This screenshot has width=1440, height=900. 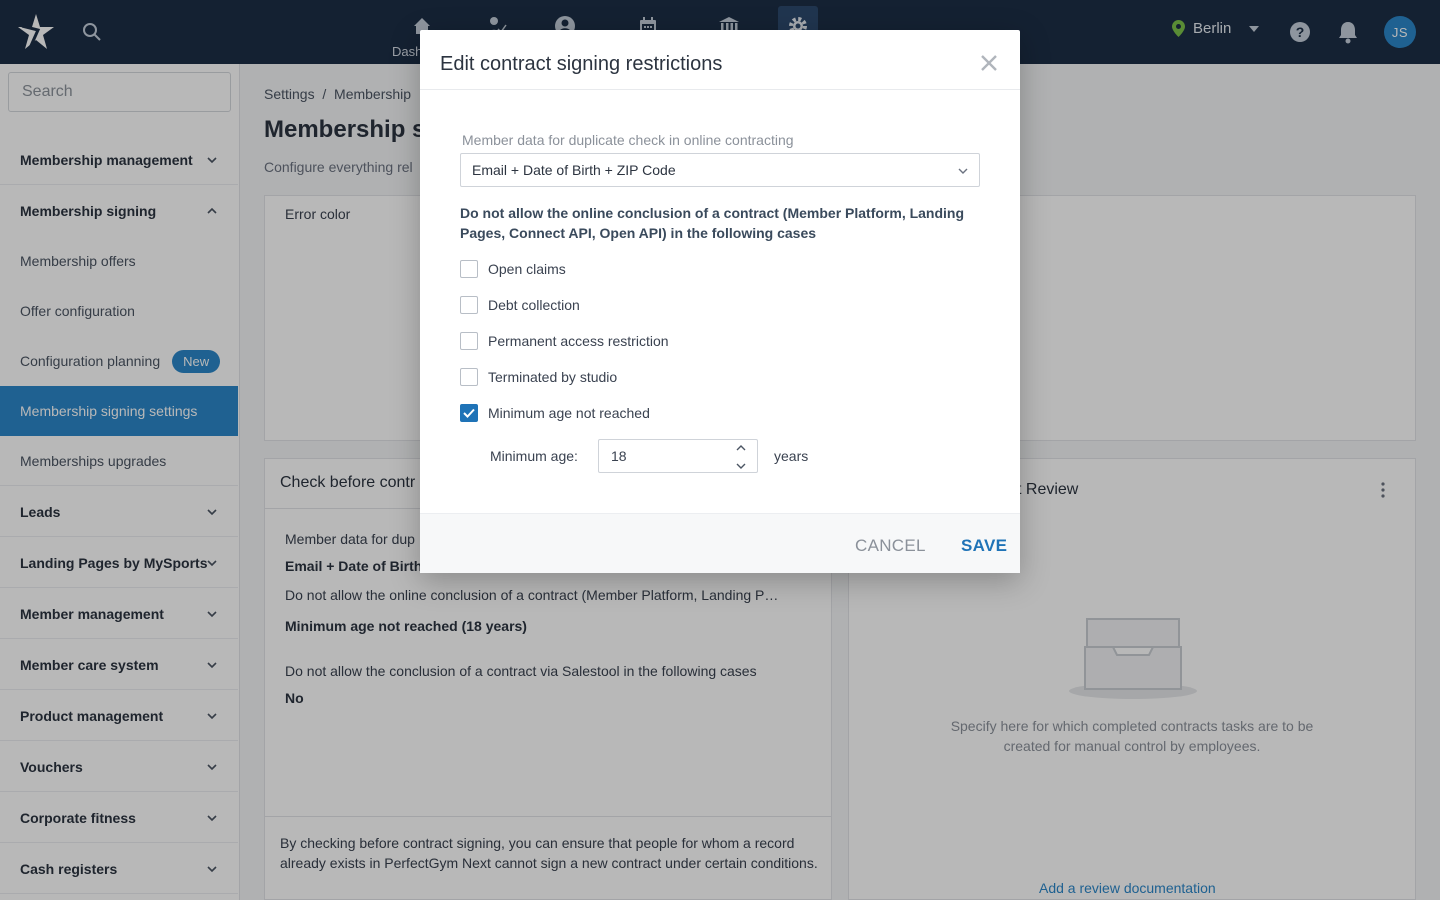 What do you see at coordinates (678, 456) in the screenshot?
I see `minimum-age-input: 18` at bounding box center [678, 456].